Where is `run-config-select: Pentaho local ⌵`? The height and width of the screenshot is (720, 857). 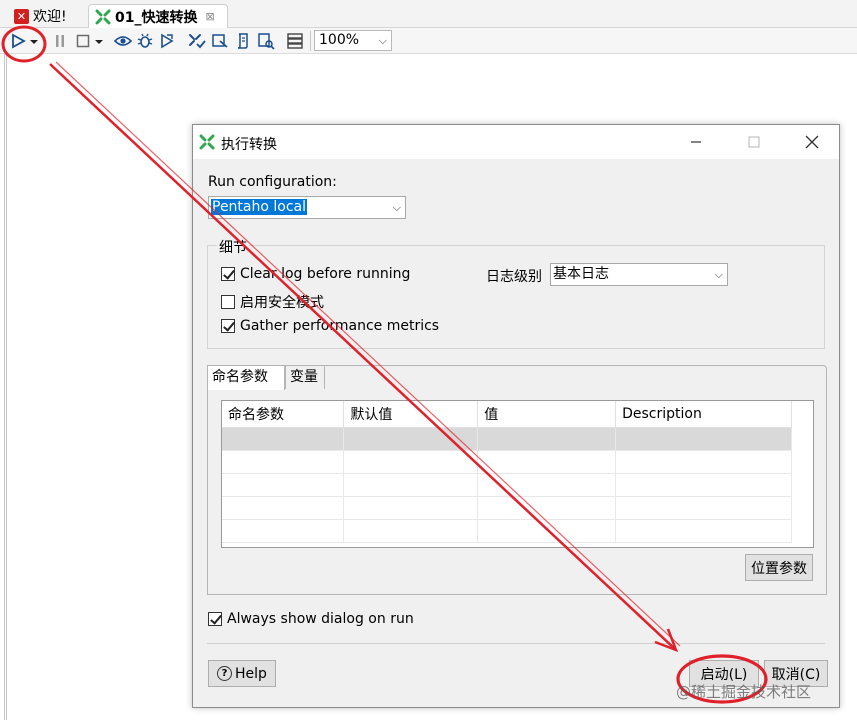
run-config-select: Pentaho local ⌵ is located at coordinates (307, 207).